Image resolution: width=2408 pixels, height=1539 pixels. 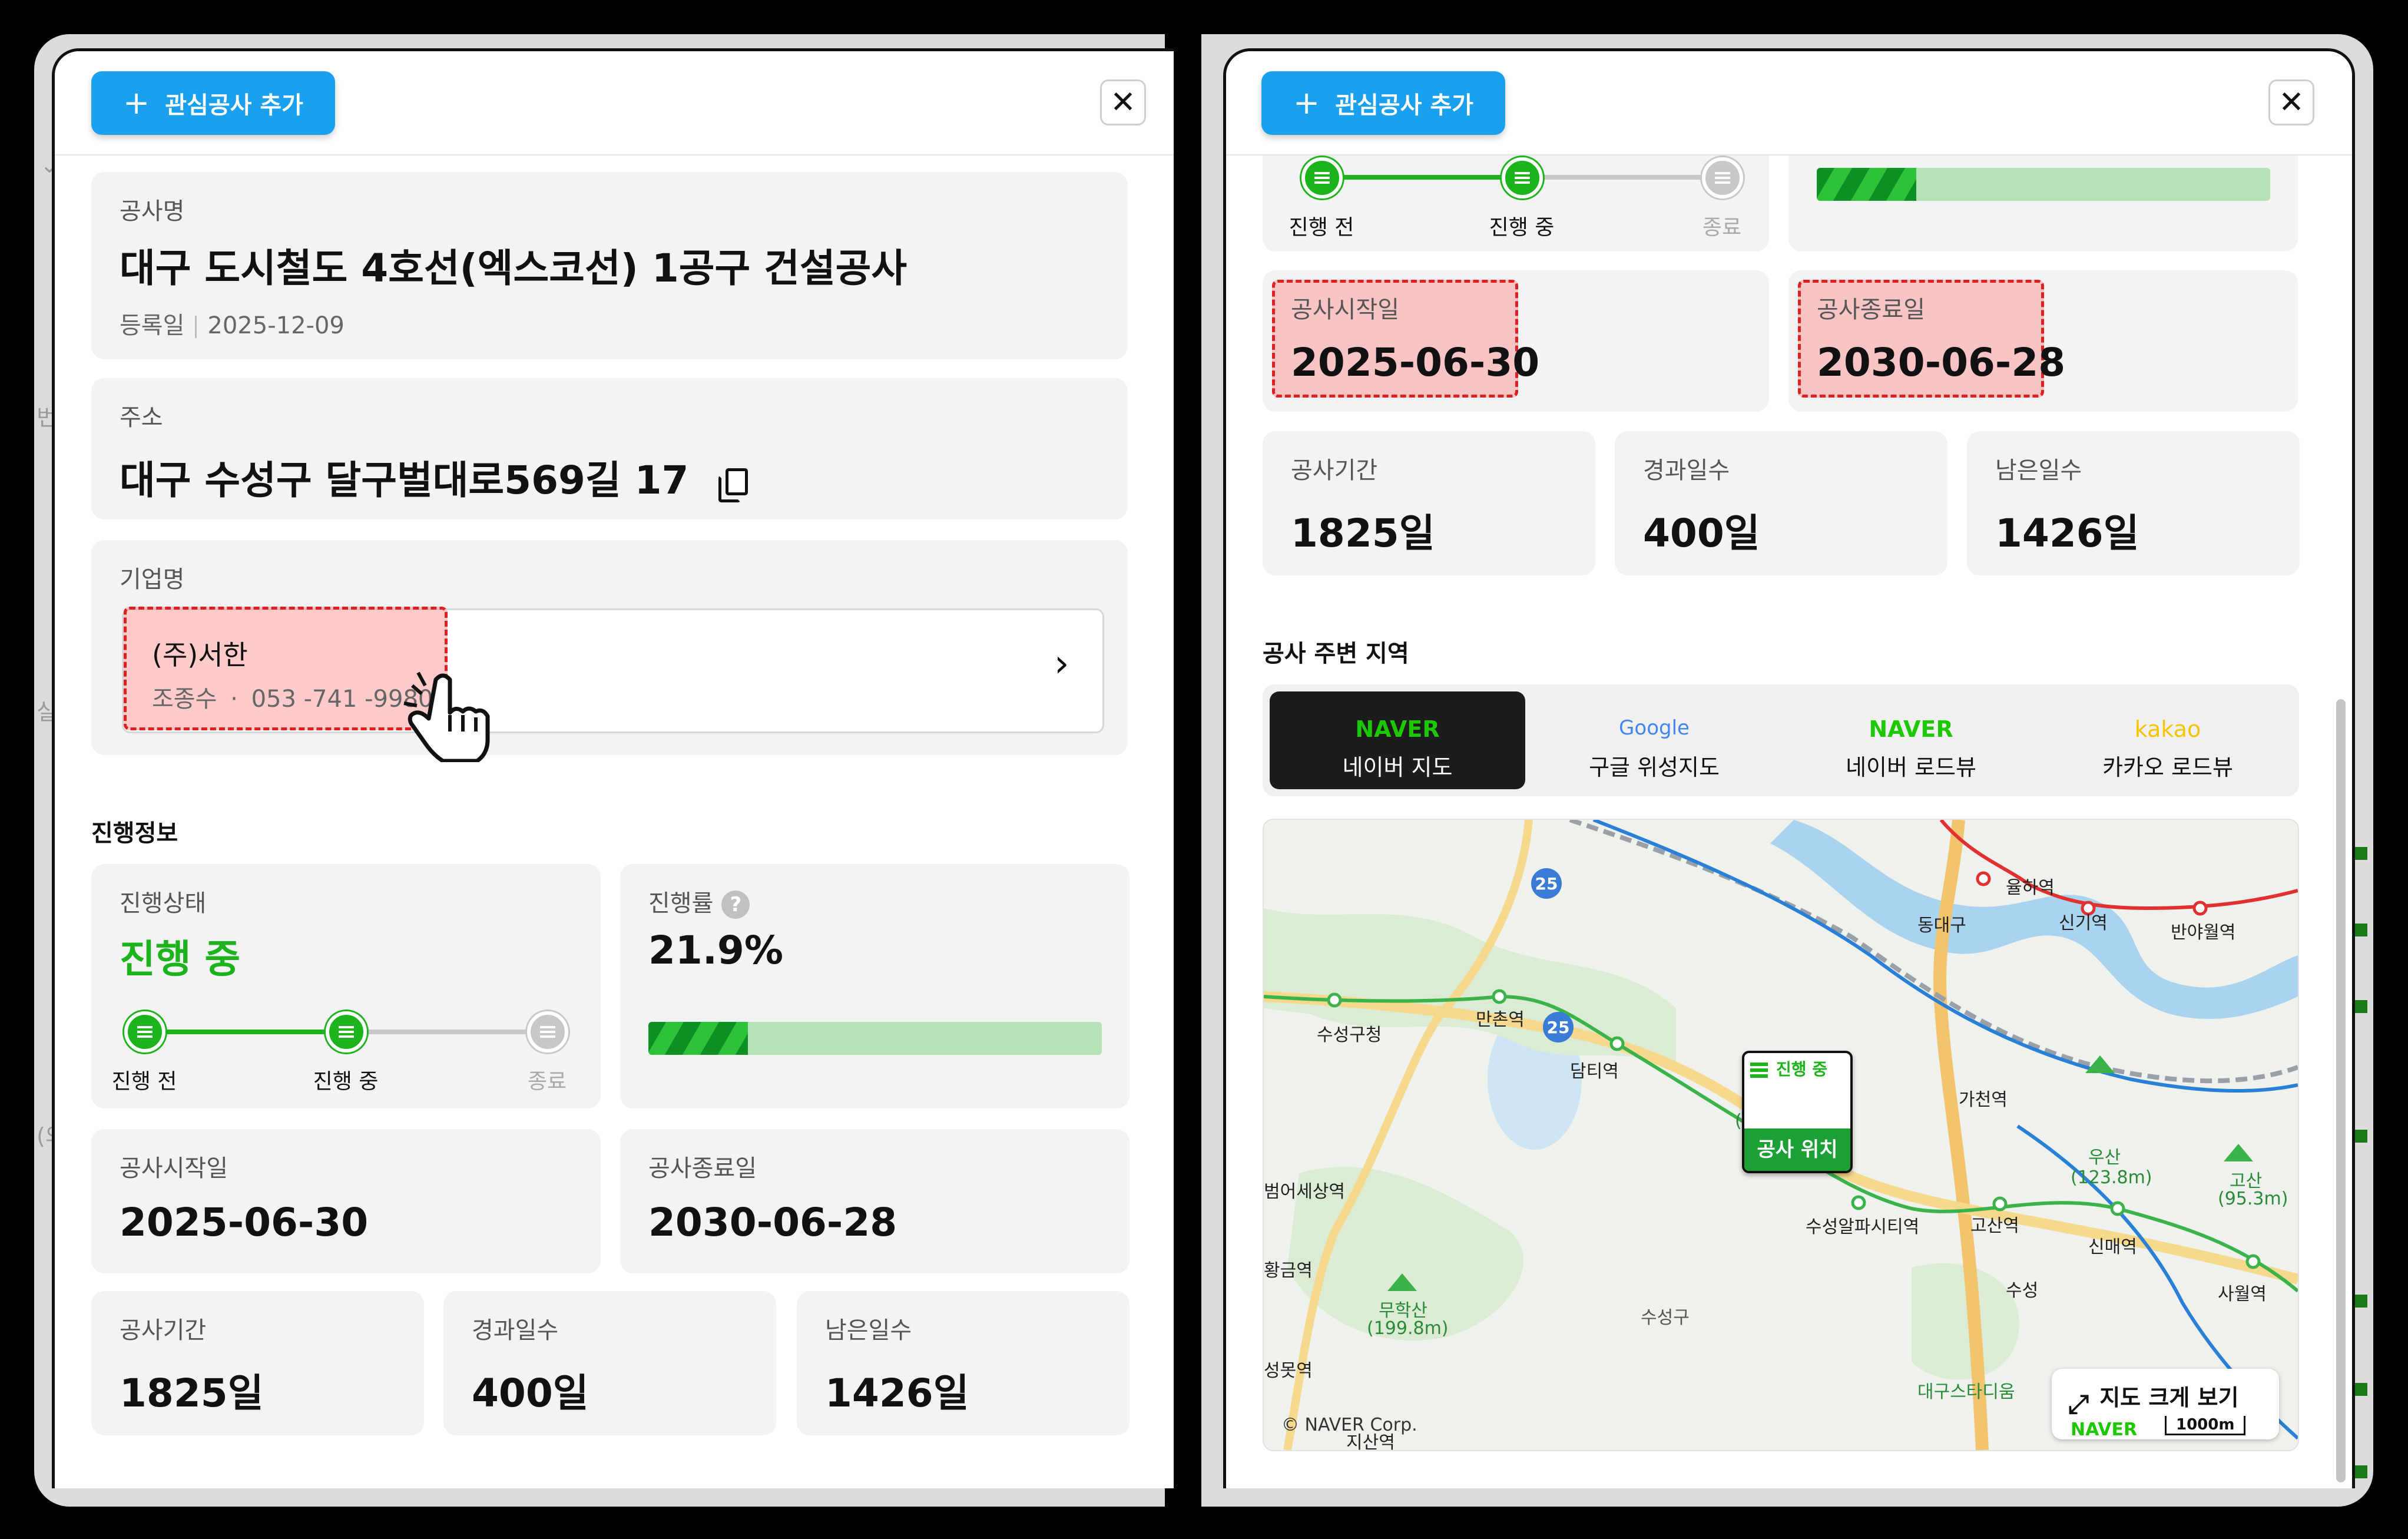 What do you see at coordinates (152, 579) in the screenshot?
I see `company-label: 기업명` at bounding box center [152, 579].